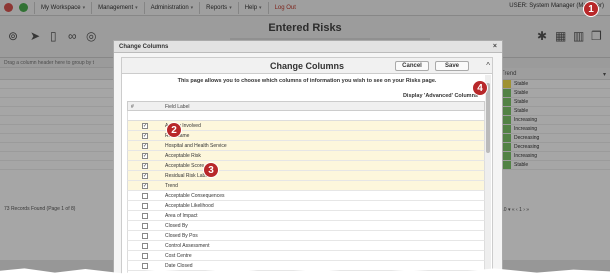  I want to click on column-label: Trend, so click(171, 186).